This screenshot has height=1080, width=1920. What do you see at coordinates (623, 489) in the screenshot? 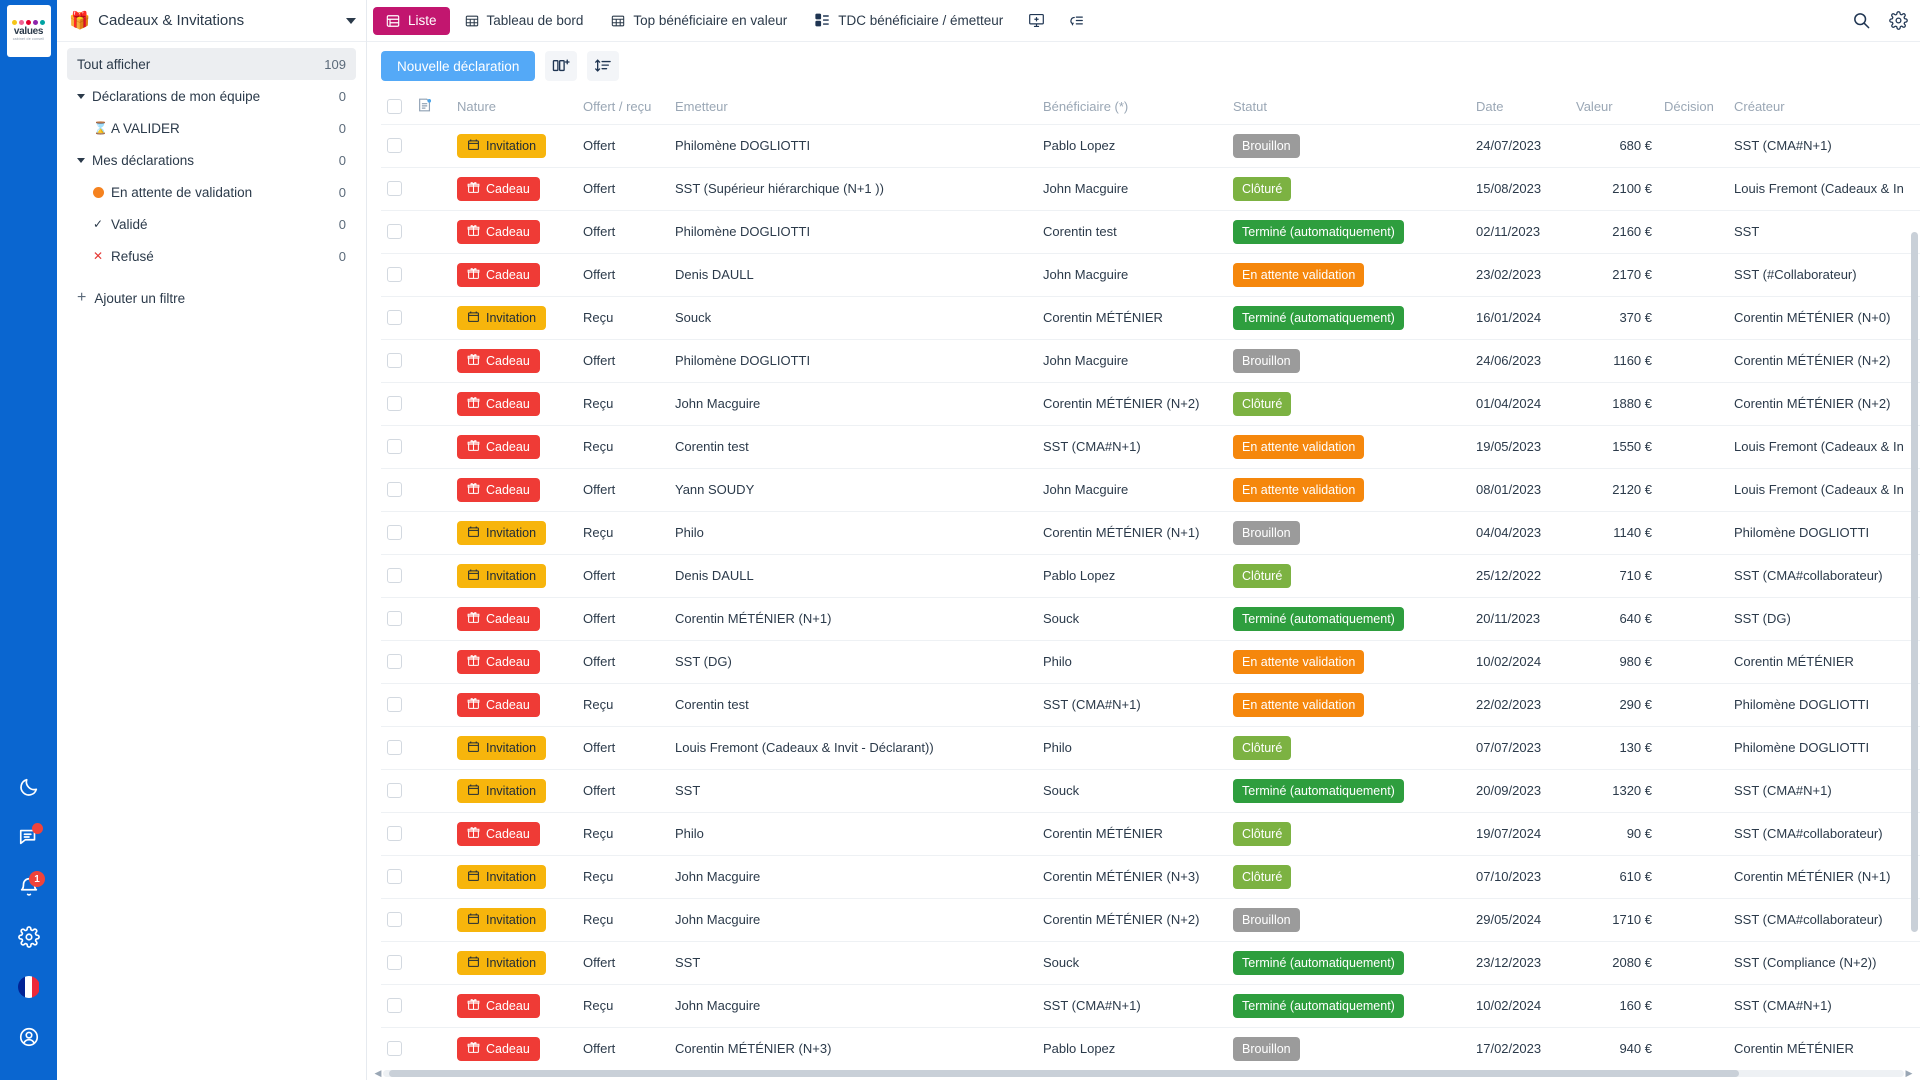
I see `cell-offert-recu: Offert` at bounding box center [623, 489].